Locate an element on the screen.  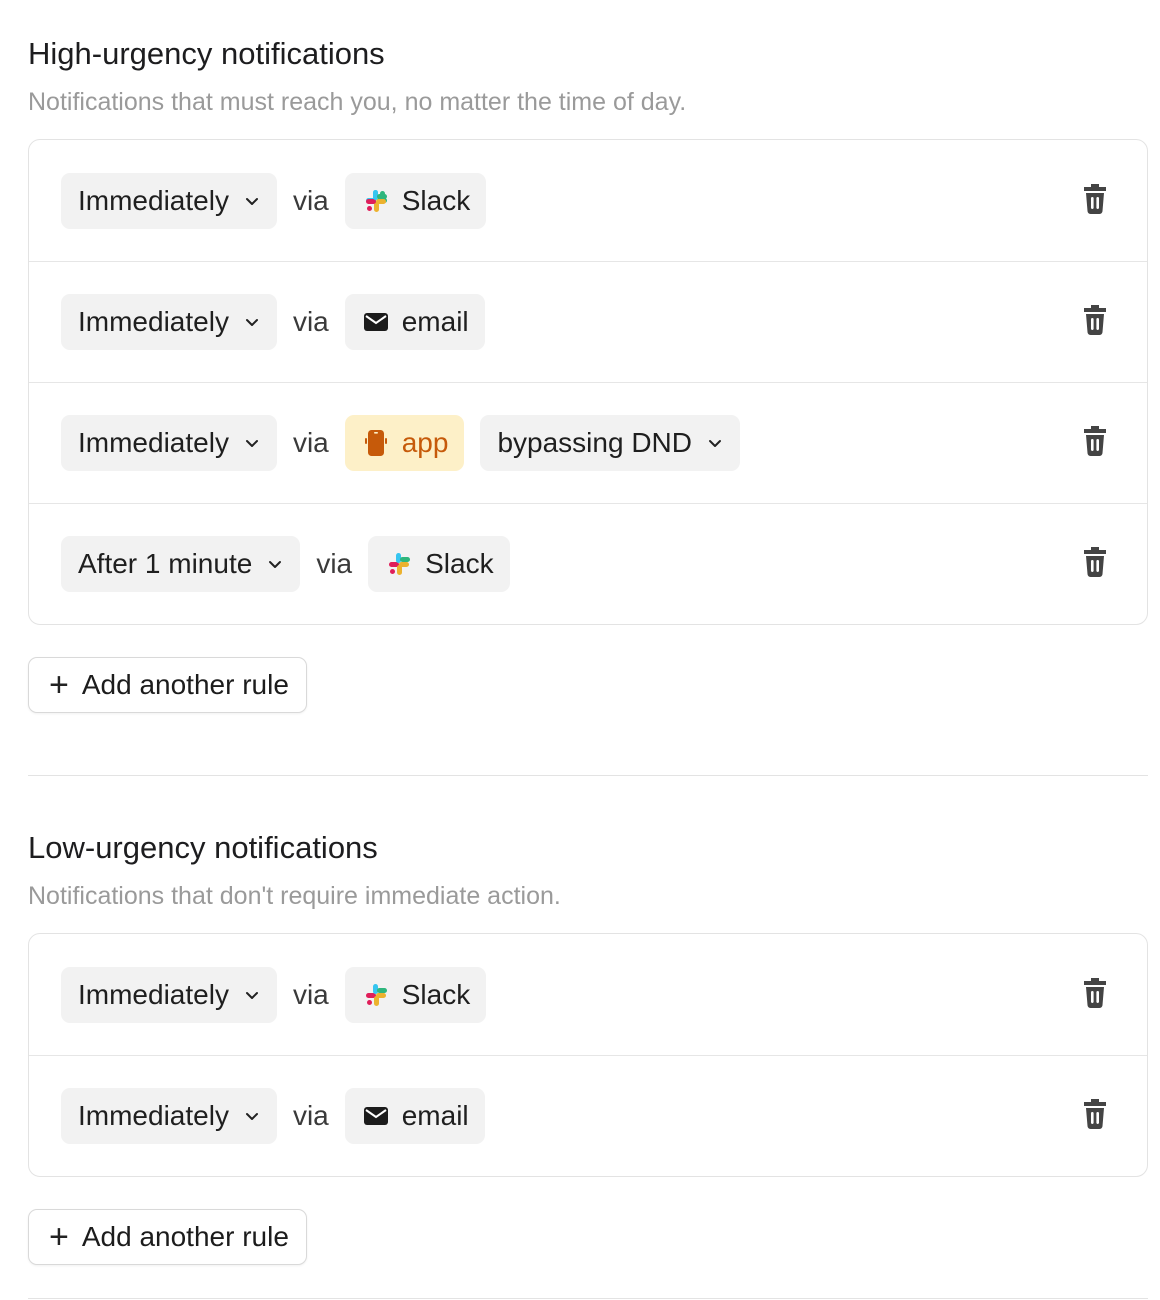
channel-pill: app is located at coordinates (404, 443).